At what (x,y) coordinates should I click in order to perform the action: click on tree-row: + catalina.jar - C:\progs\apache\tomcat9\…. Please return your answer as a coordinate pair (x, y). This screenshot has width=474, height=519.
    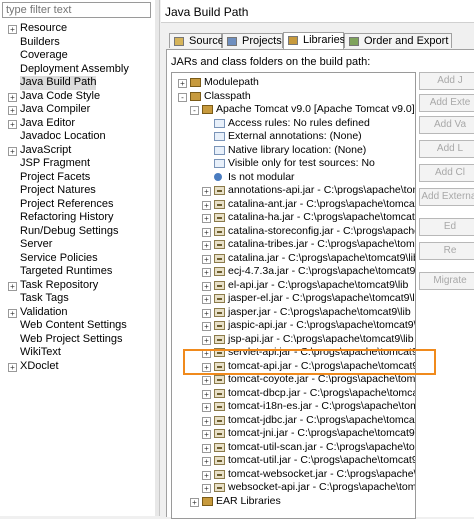
    Looking at the image, I should click on (293, 259).